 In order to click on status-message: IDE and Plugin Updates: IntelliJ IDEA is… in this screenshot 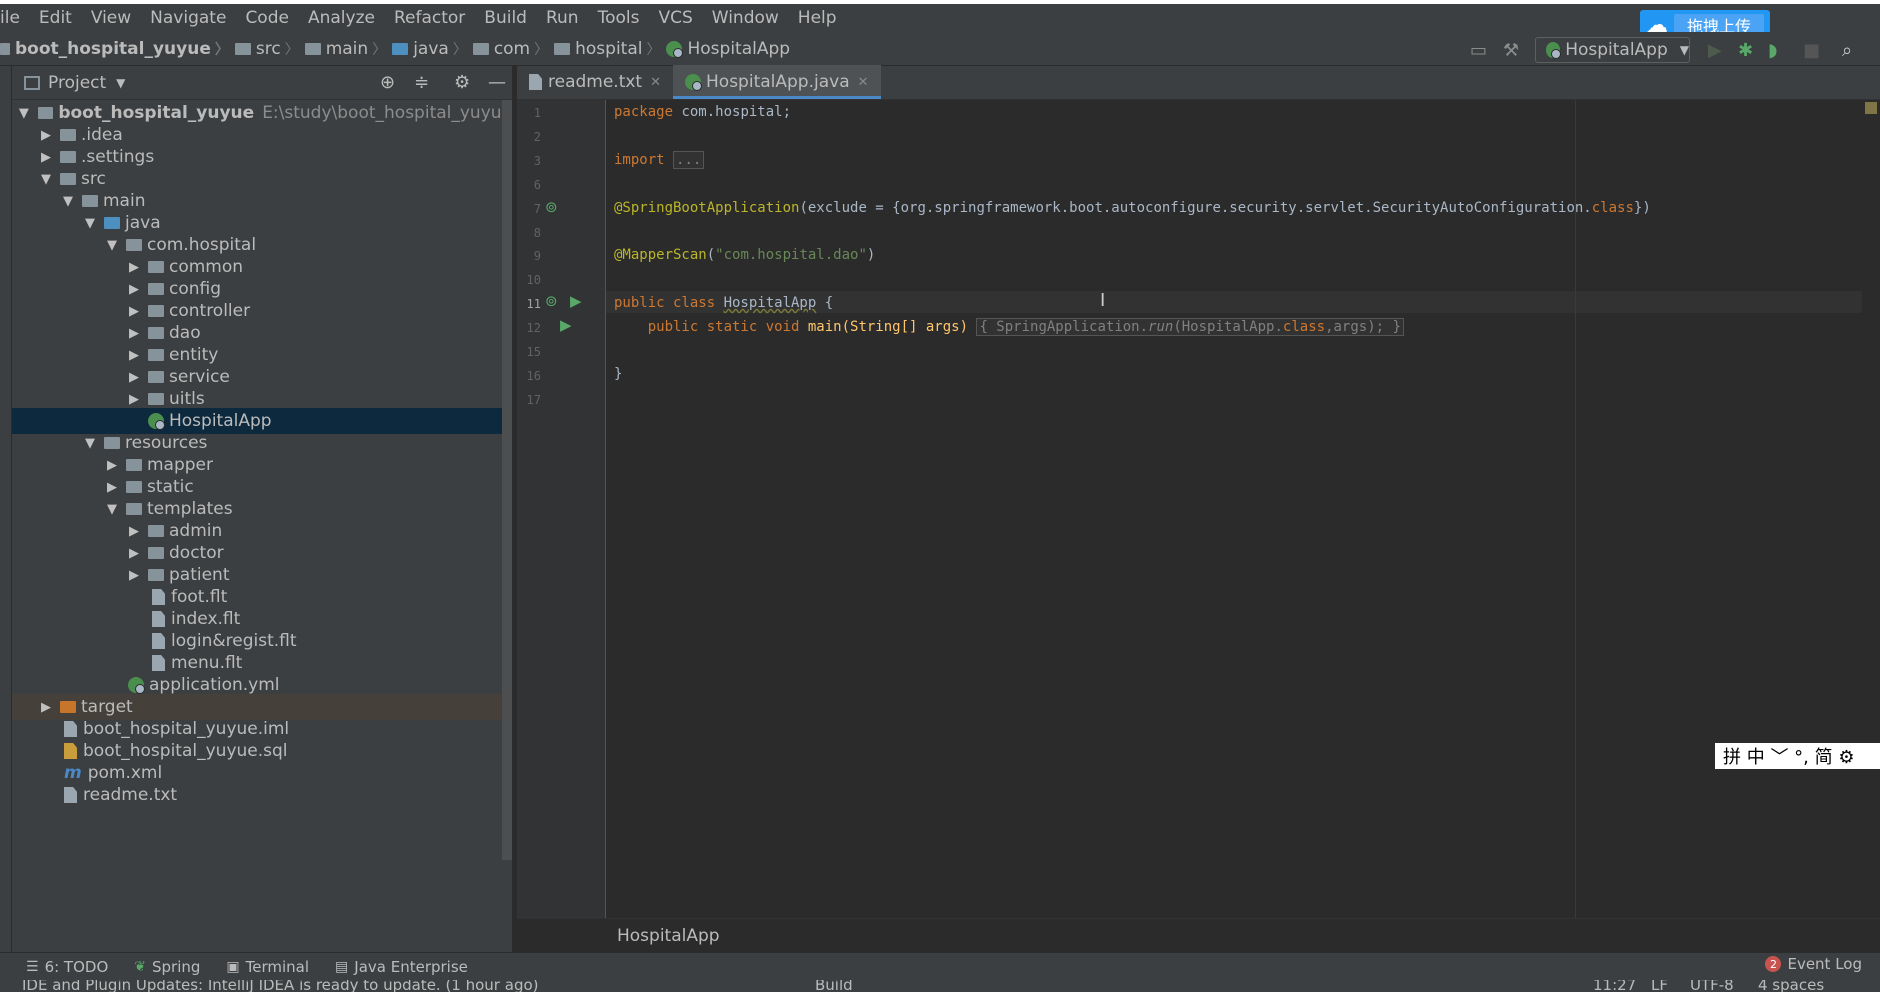, I will do `click(280, 986)`.